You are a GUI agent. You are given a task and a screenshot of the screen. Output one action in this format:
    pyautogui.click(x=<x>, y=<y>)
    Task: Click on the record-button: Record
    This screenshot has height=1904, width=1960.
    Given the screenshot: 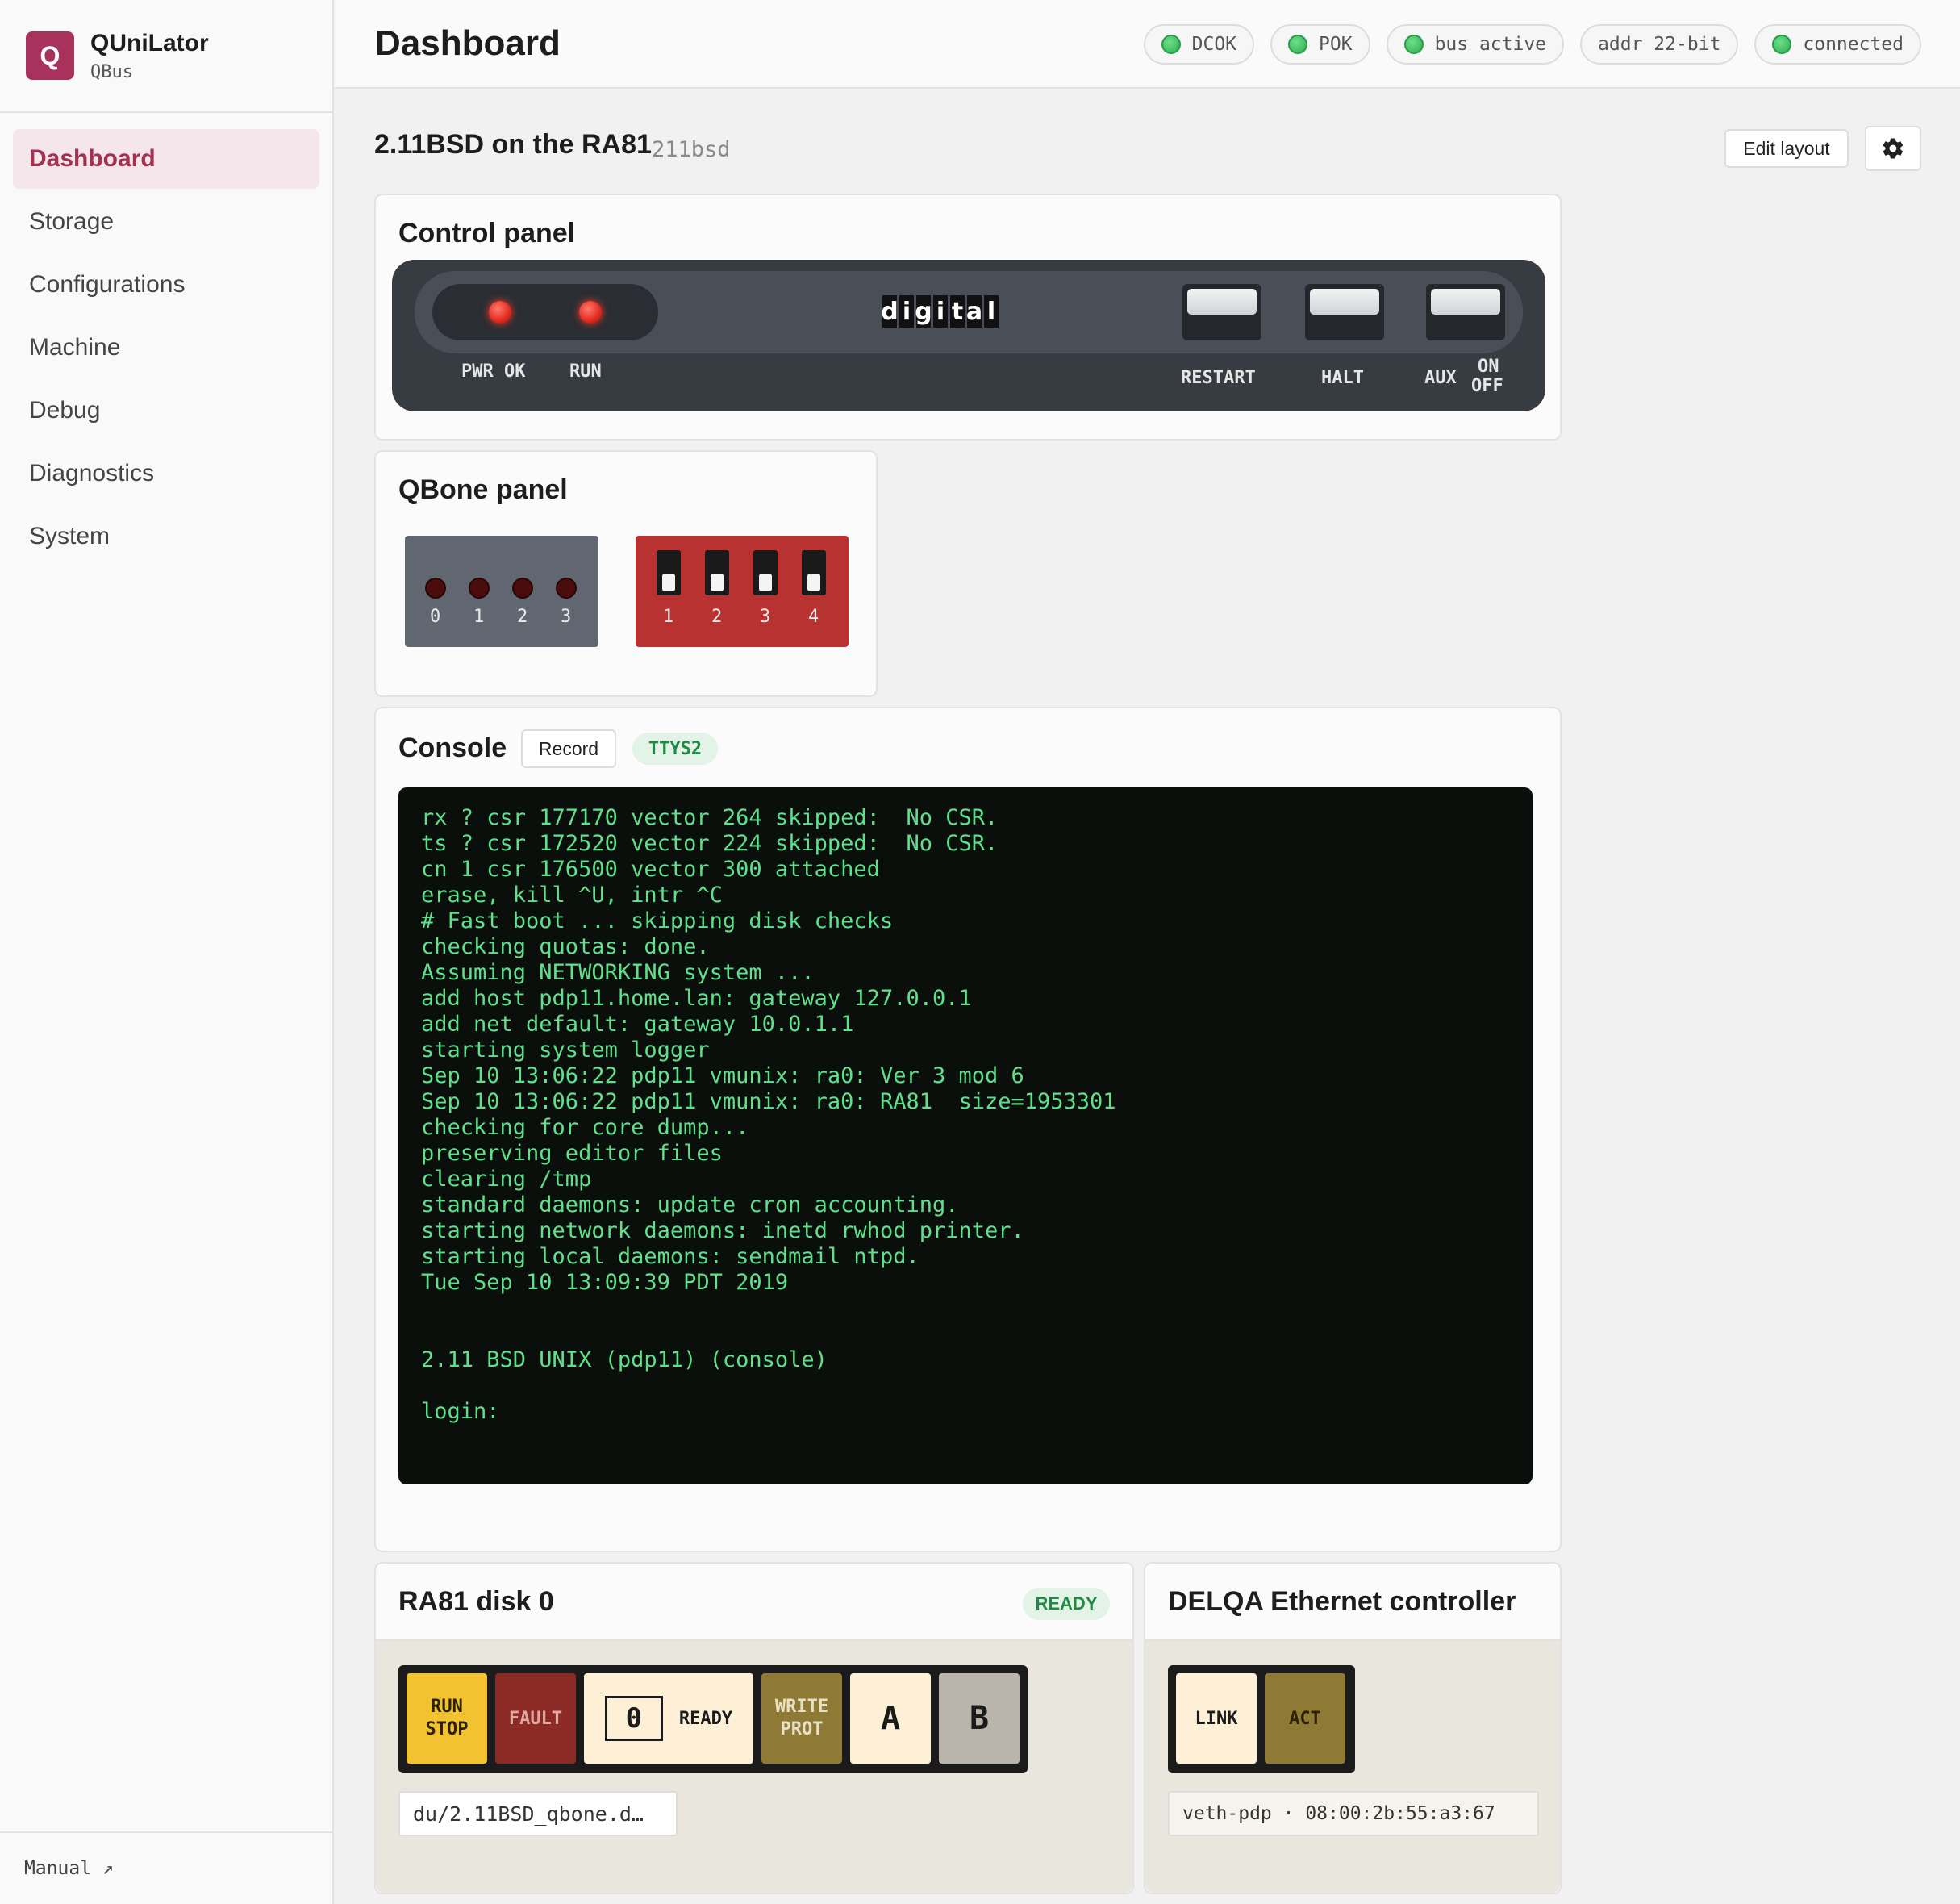 What is the action you would take?
    pyautogui.click(x=568, y=749)
    